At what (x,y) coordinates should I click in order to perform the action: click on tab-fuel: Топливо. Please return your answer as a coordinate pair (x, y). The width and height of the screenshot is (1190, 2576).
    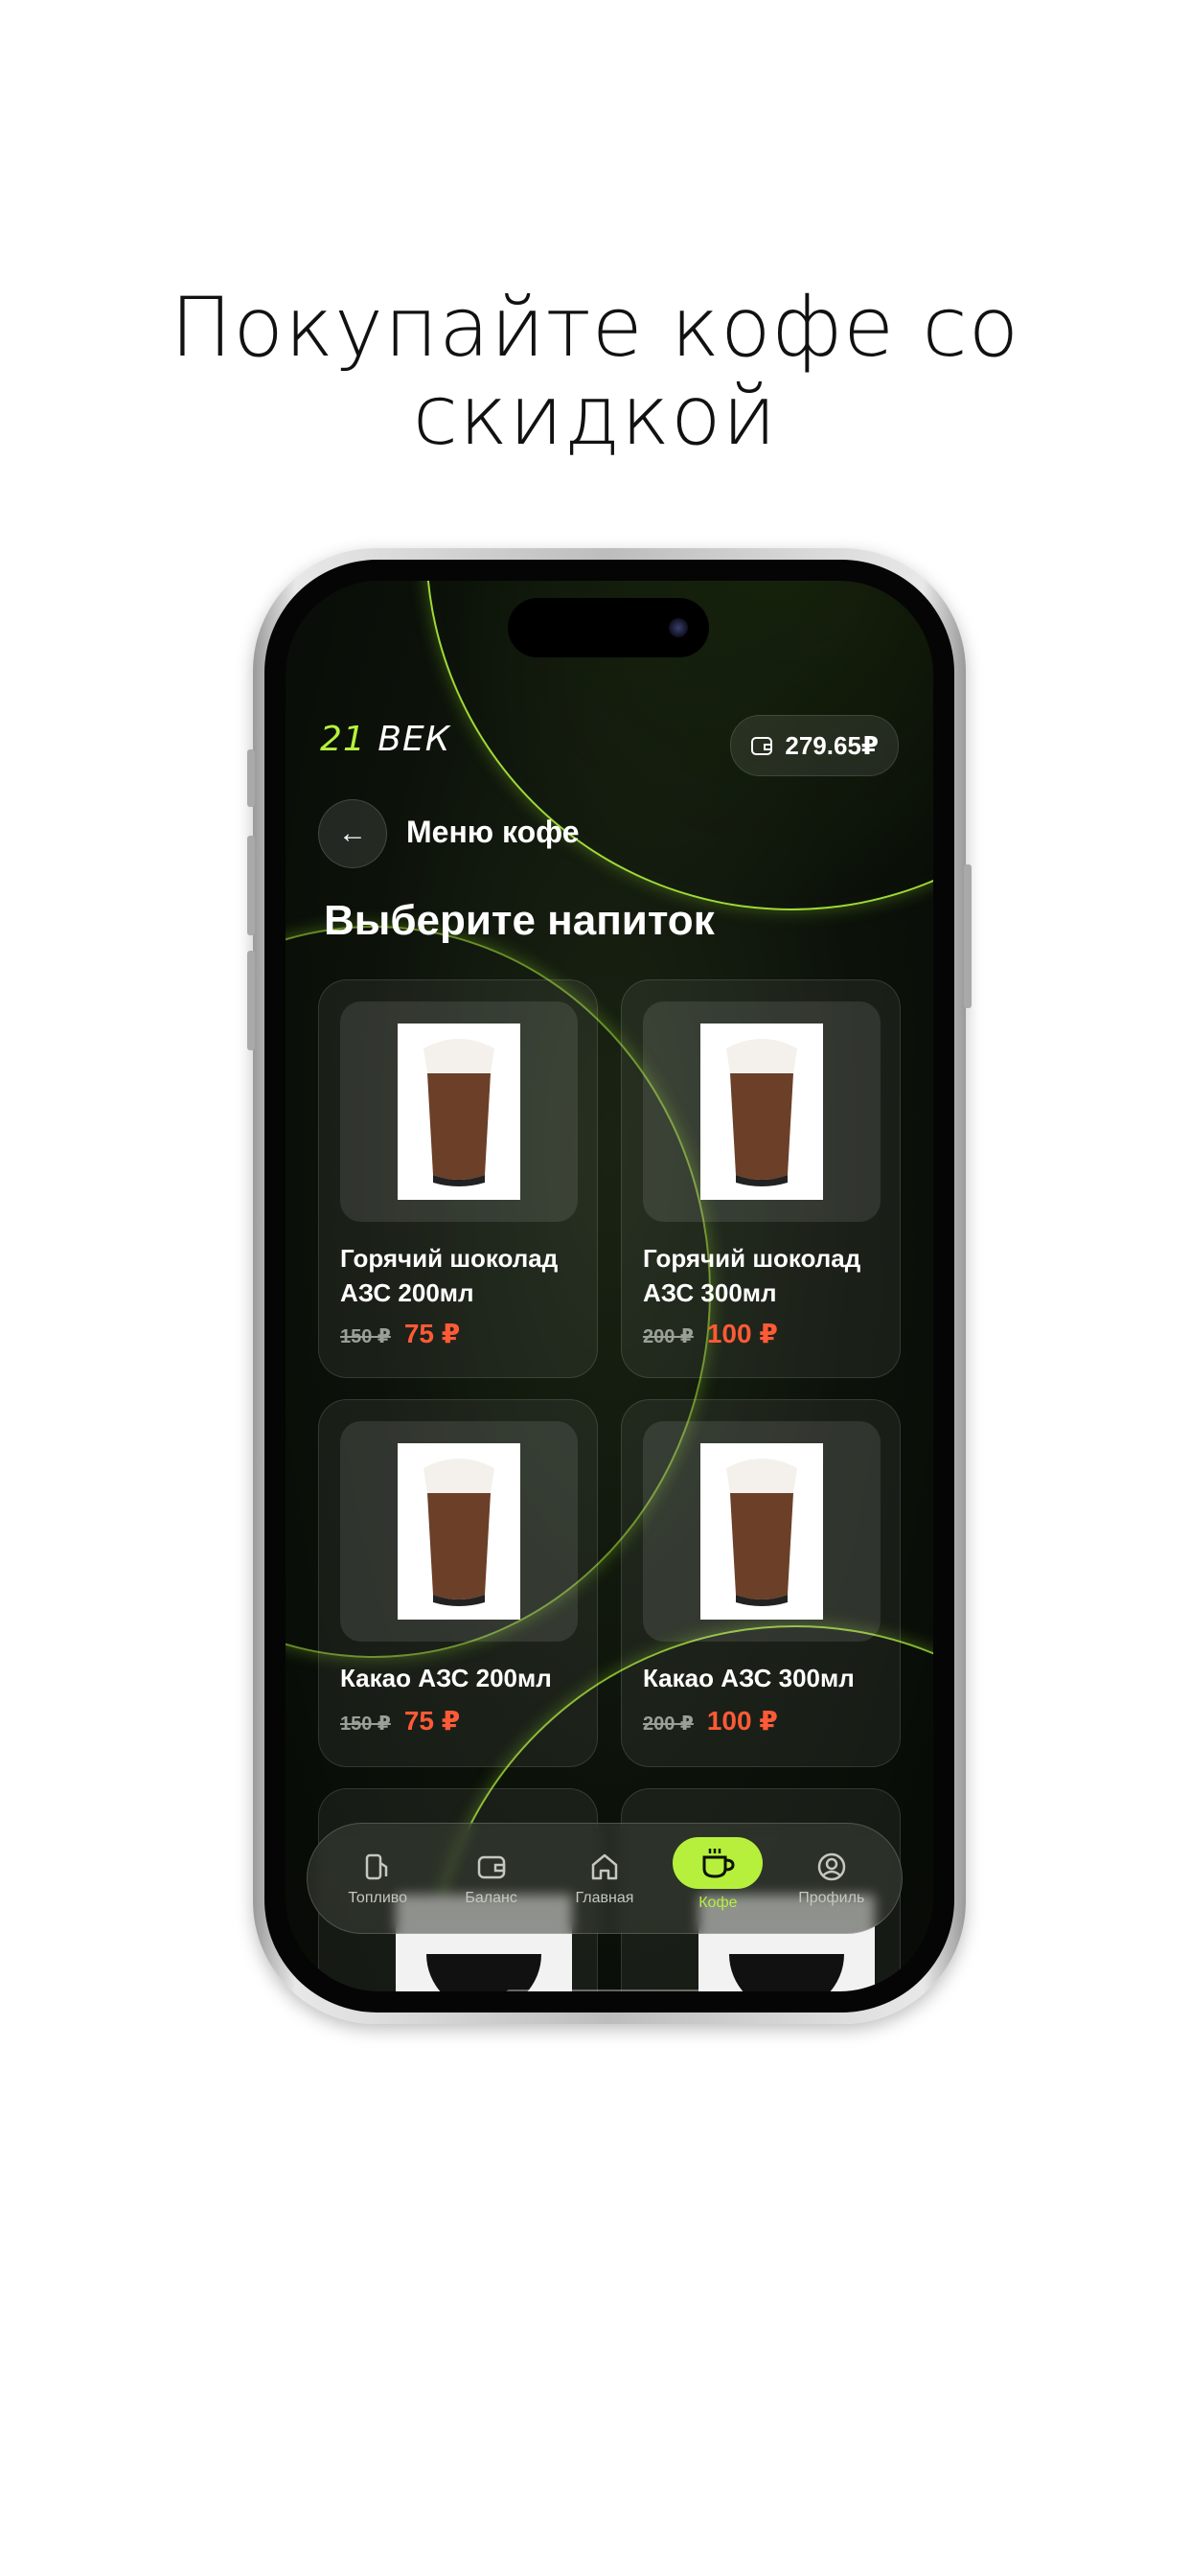
    Looking at the image, I should click on (378, 1878).